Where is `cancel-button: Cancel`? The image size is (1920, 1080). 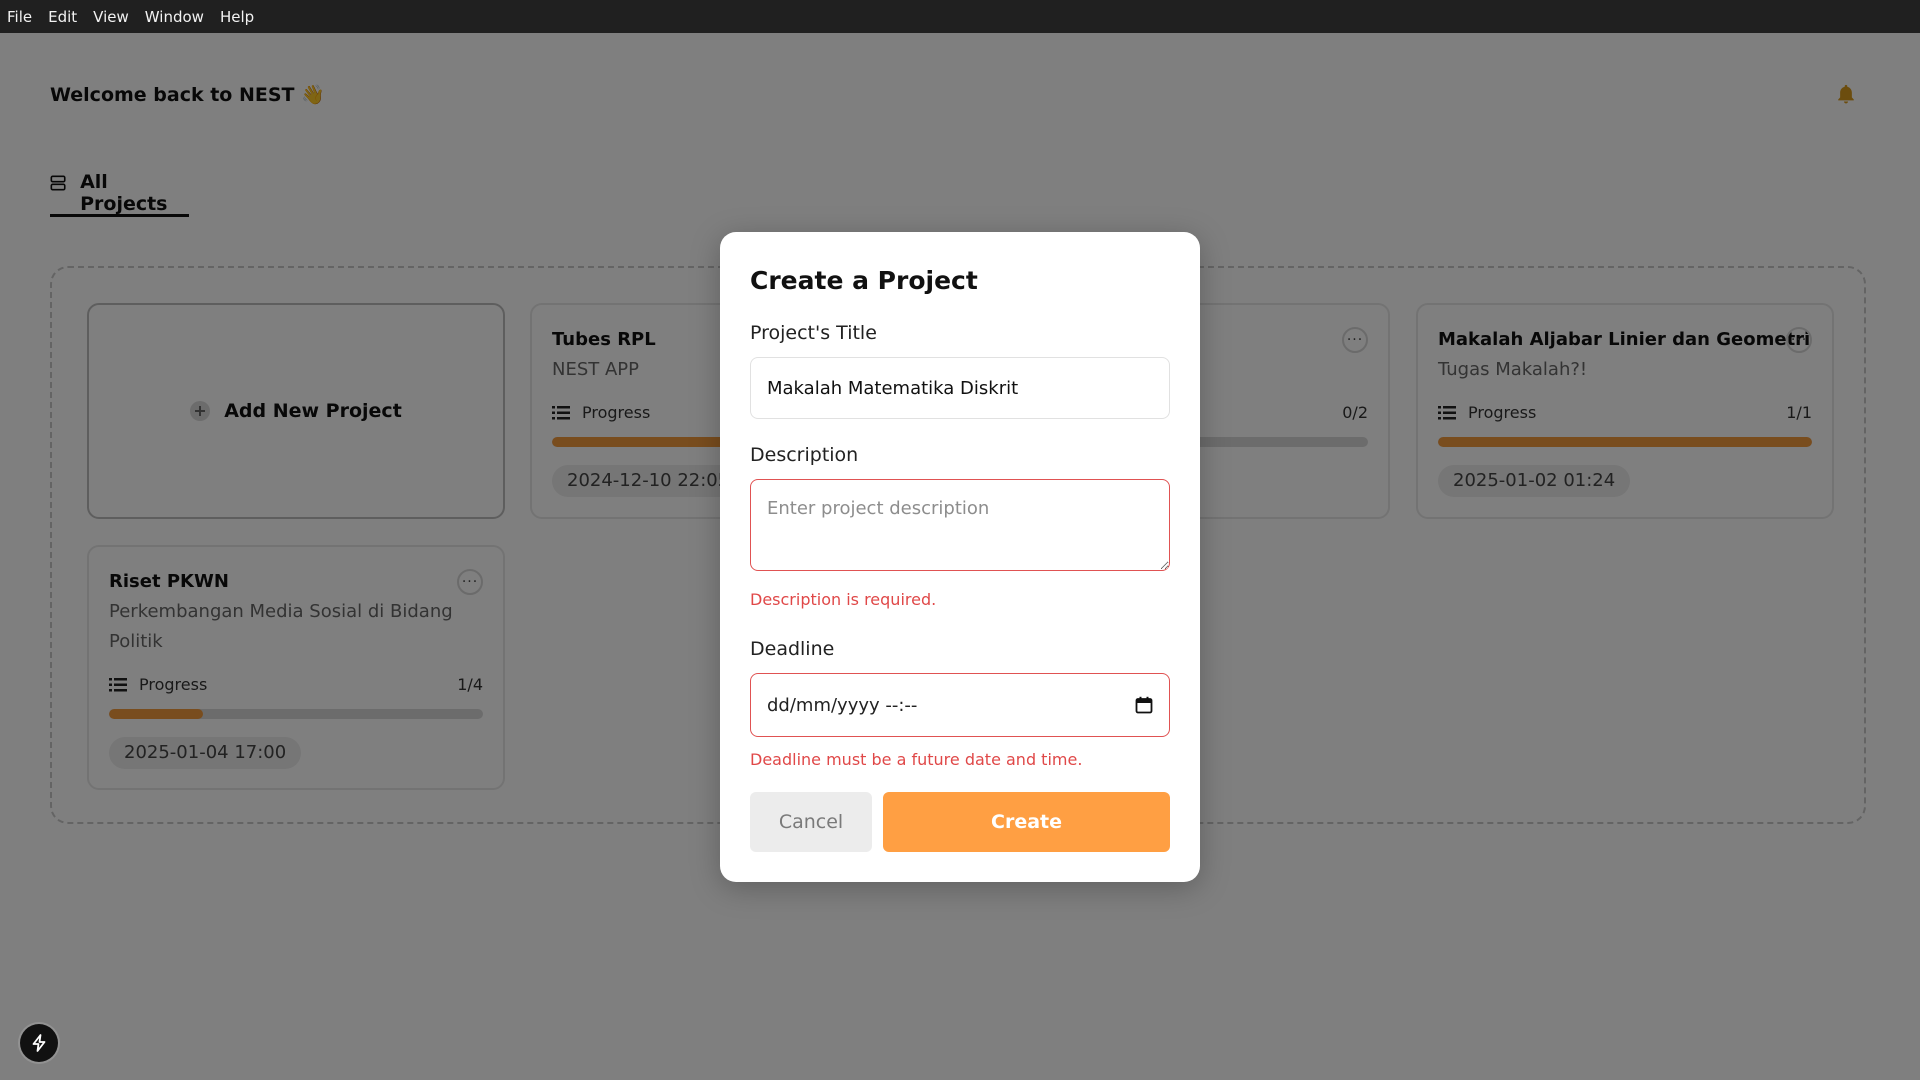
cancel-button: Cancel is located at coordinates (811, 822).